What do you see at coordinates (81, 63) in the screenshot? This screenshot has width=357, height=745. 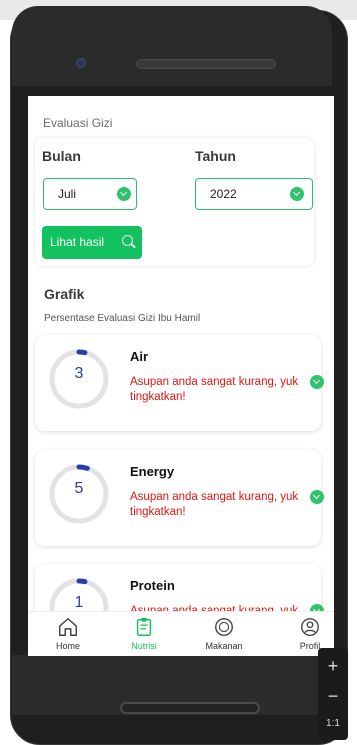 I see `camera-icon` at bounding box center [81, 63].